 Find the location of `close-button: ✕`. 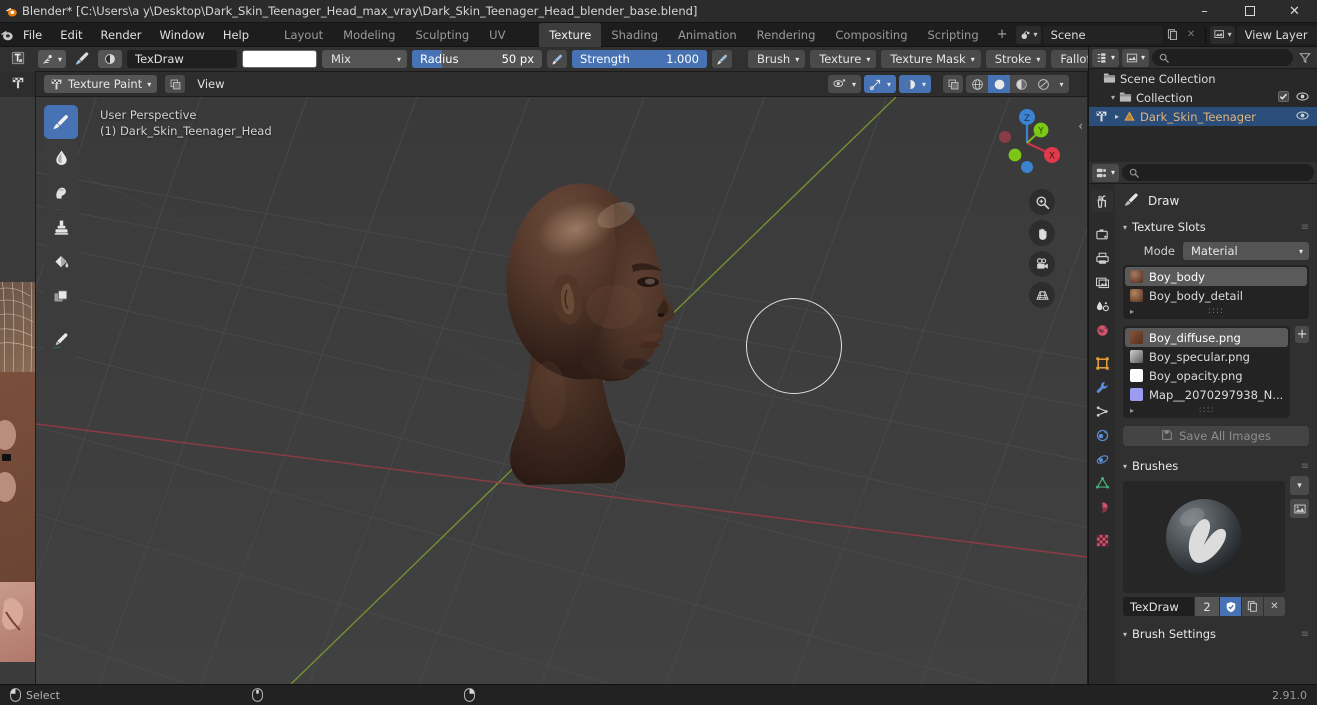

close-button: ✕ is located at coordinates (1294, 11).